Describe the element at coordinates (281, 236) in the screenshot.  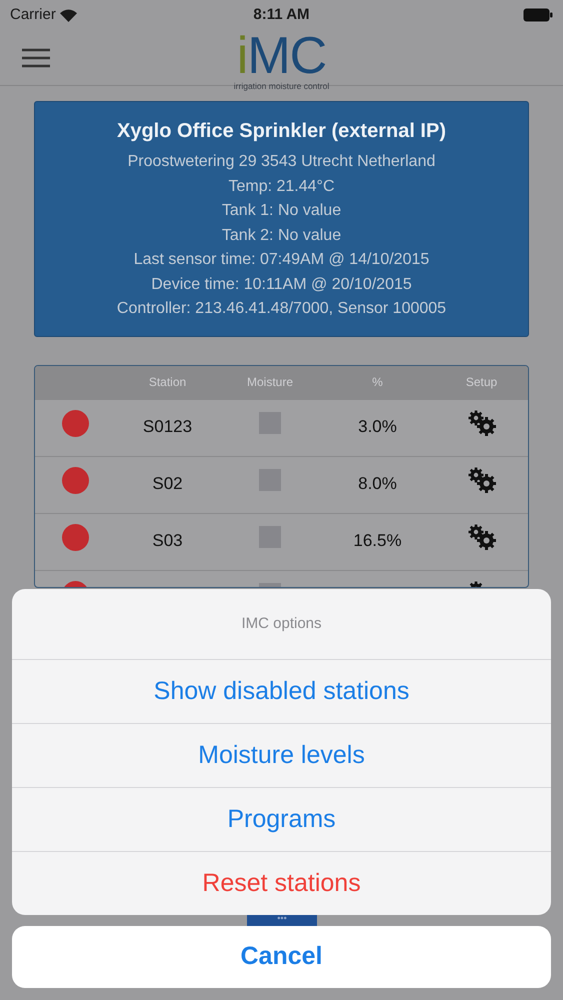
I see `device-info-line: Tank 2: No value` at that location.